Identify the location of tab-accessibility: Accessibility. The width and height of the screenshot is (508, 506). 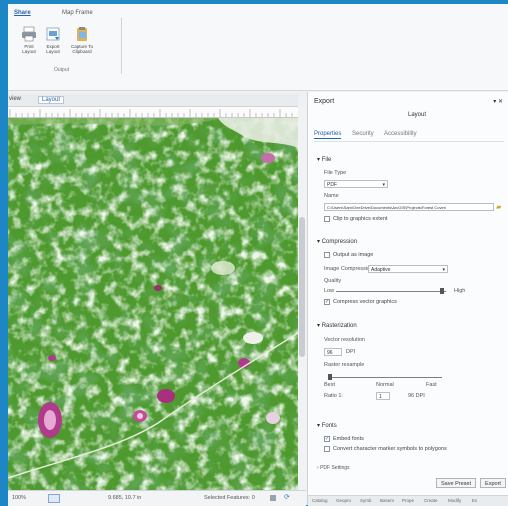
(400, 134).